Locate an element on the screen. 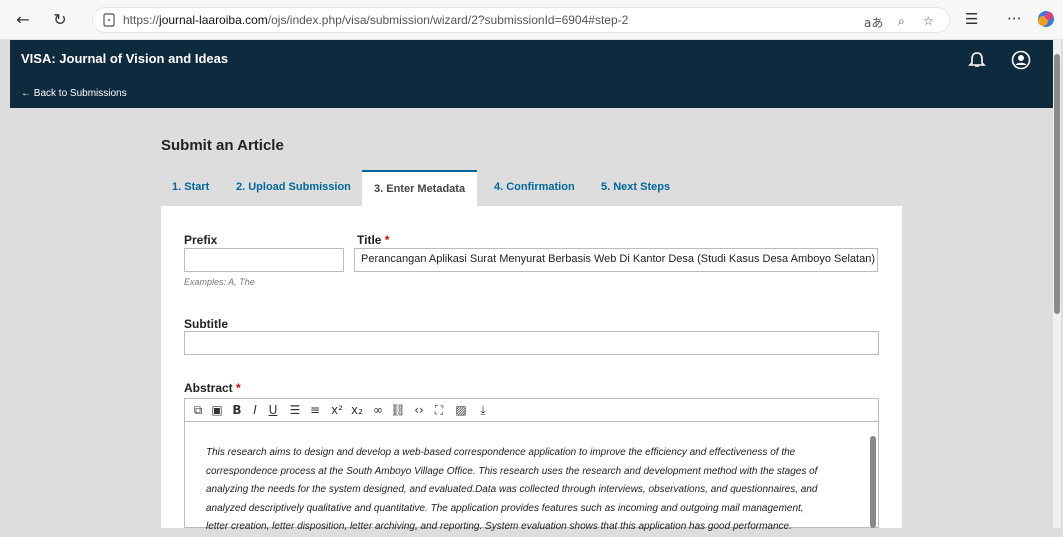 The image size is (1063, 537). page-scrollbar is located at coordinates (1057, 284).